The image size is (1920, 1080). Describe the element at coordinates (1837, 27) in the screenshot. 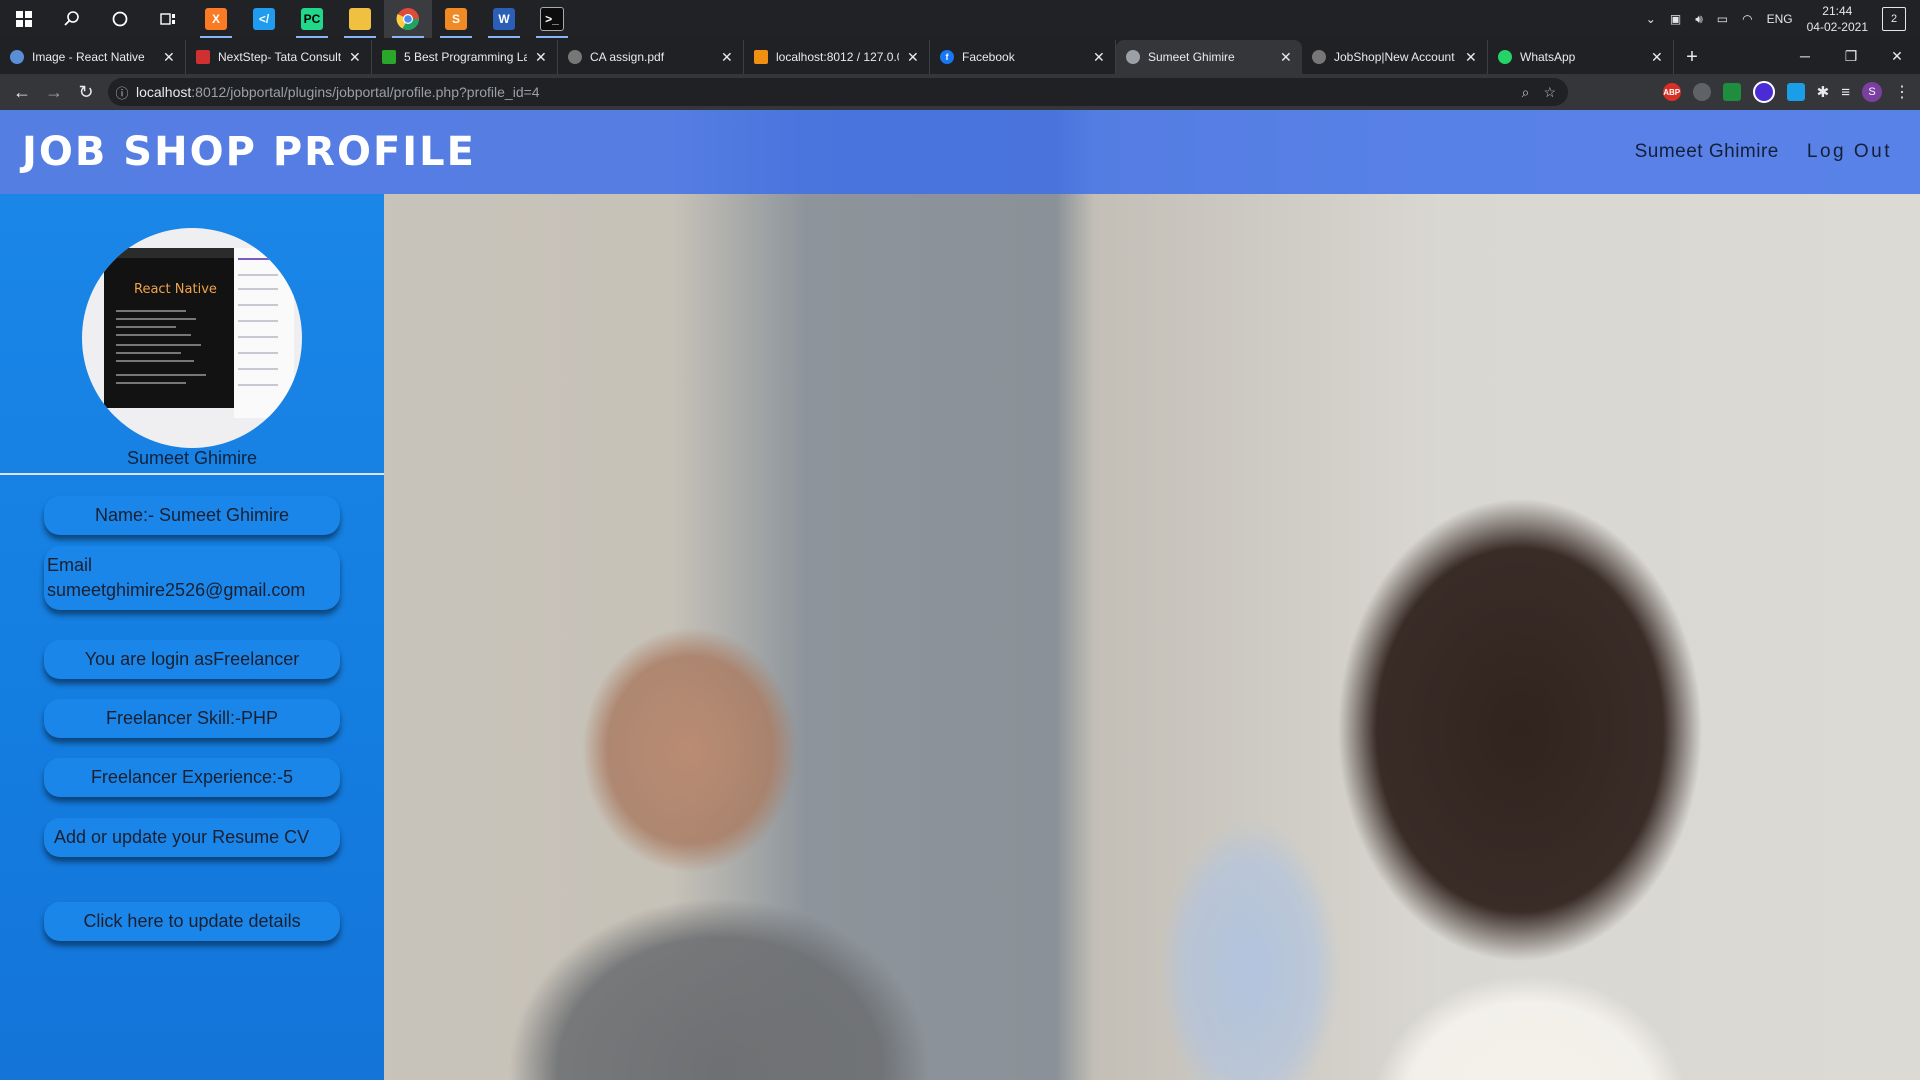

I see `clock-date: 04-02-2021` at that location.